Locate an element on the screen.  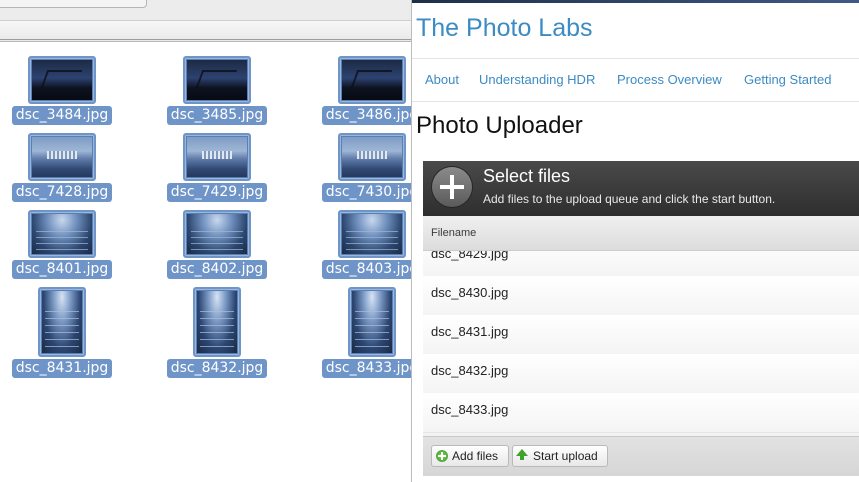
queue-row: dsc_8429.jpg is located at coordinates (641, 264).